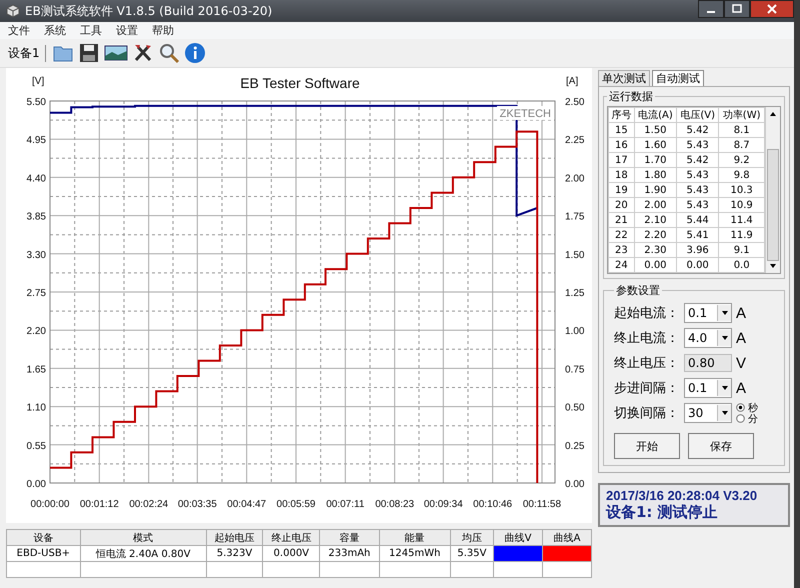  I want to click on action-button: 开始, so click(647, 446).